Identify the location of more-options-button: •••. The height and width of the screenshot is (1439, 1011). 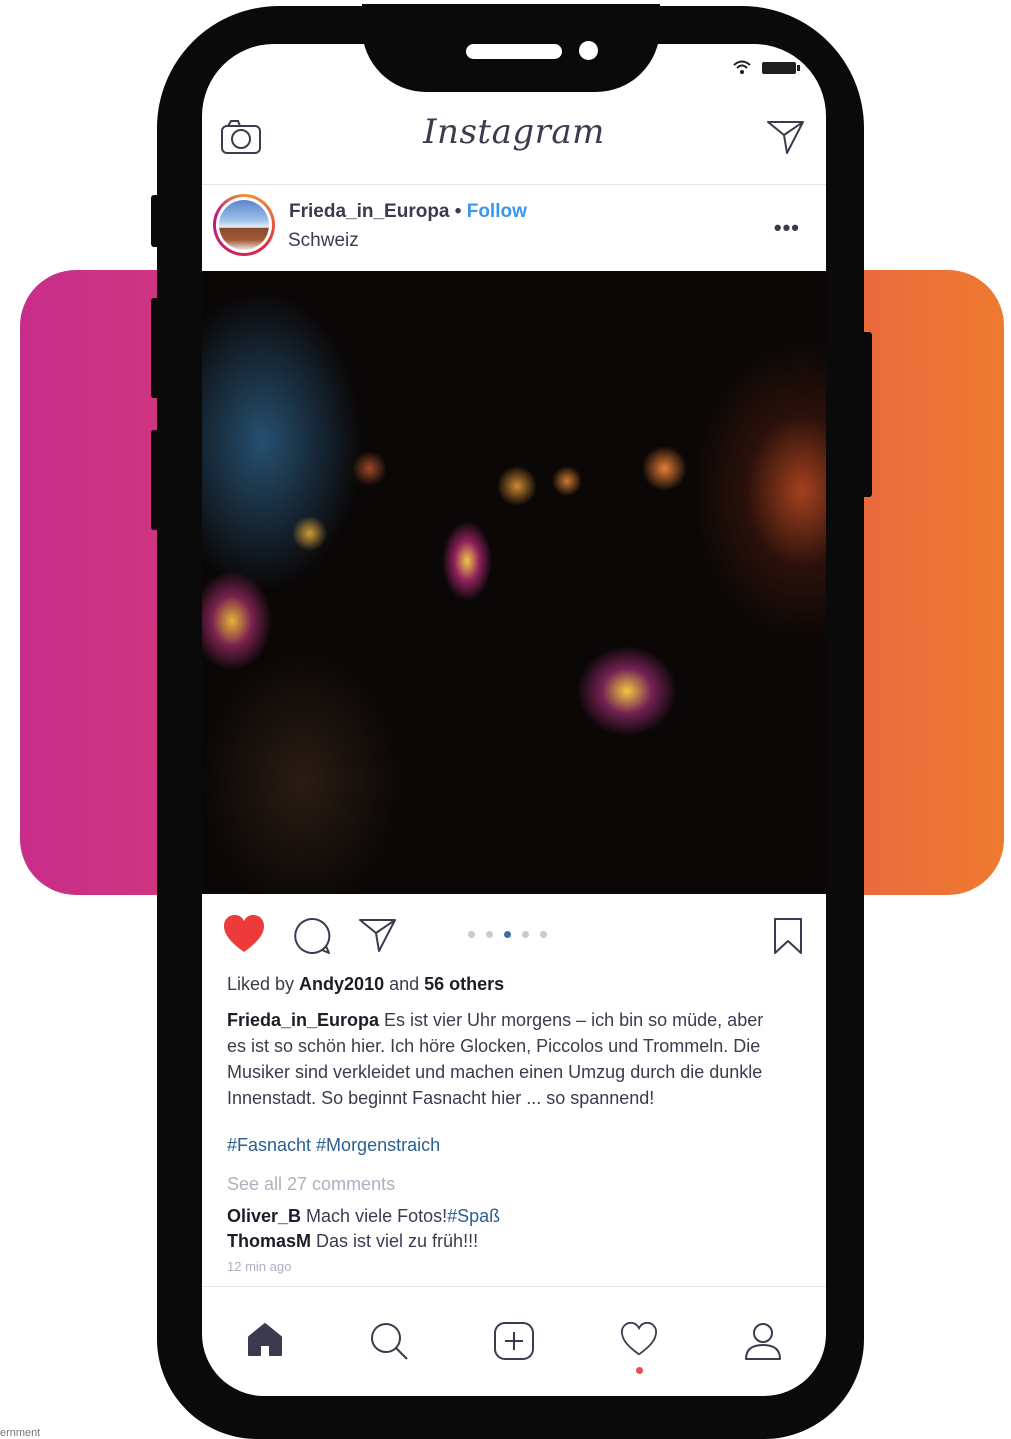
(787, 228).